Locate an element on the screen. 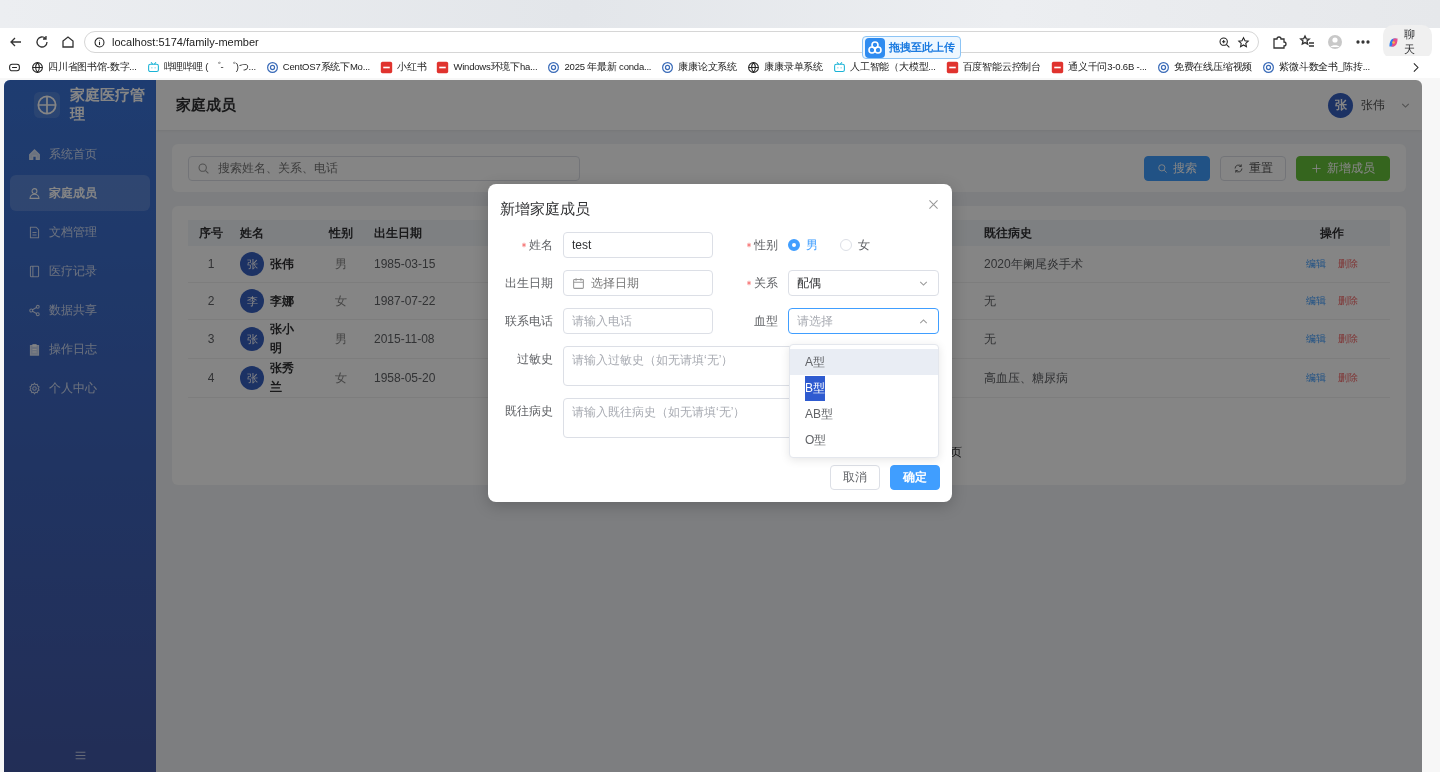  column-header: 操作 is located at coordinates (1332, 233).